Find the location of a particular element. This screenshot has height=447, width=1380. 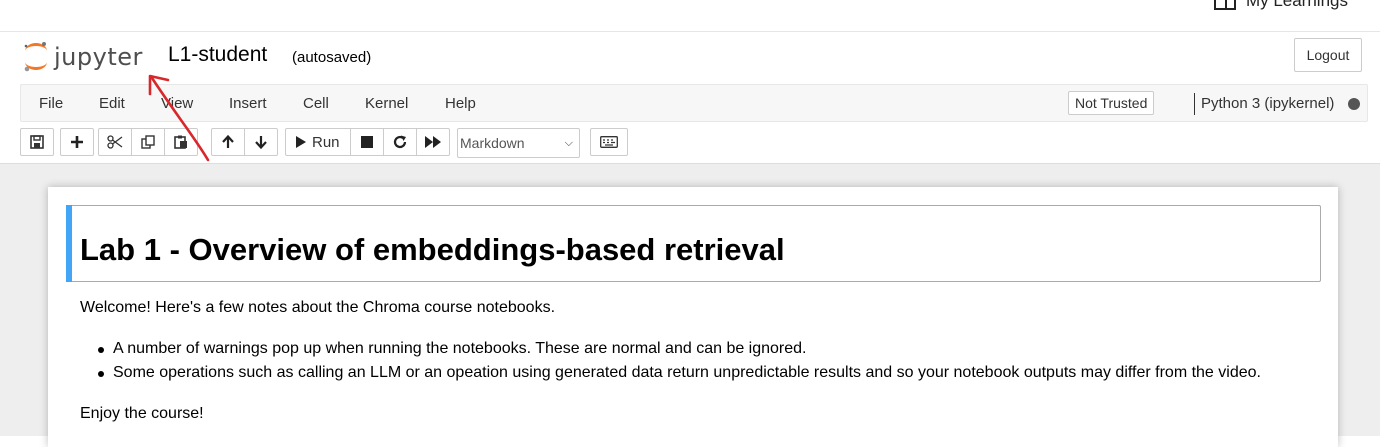

interrupt-button is located at coordinates (366, 142).